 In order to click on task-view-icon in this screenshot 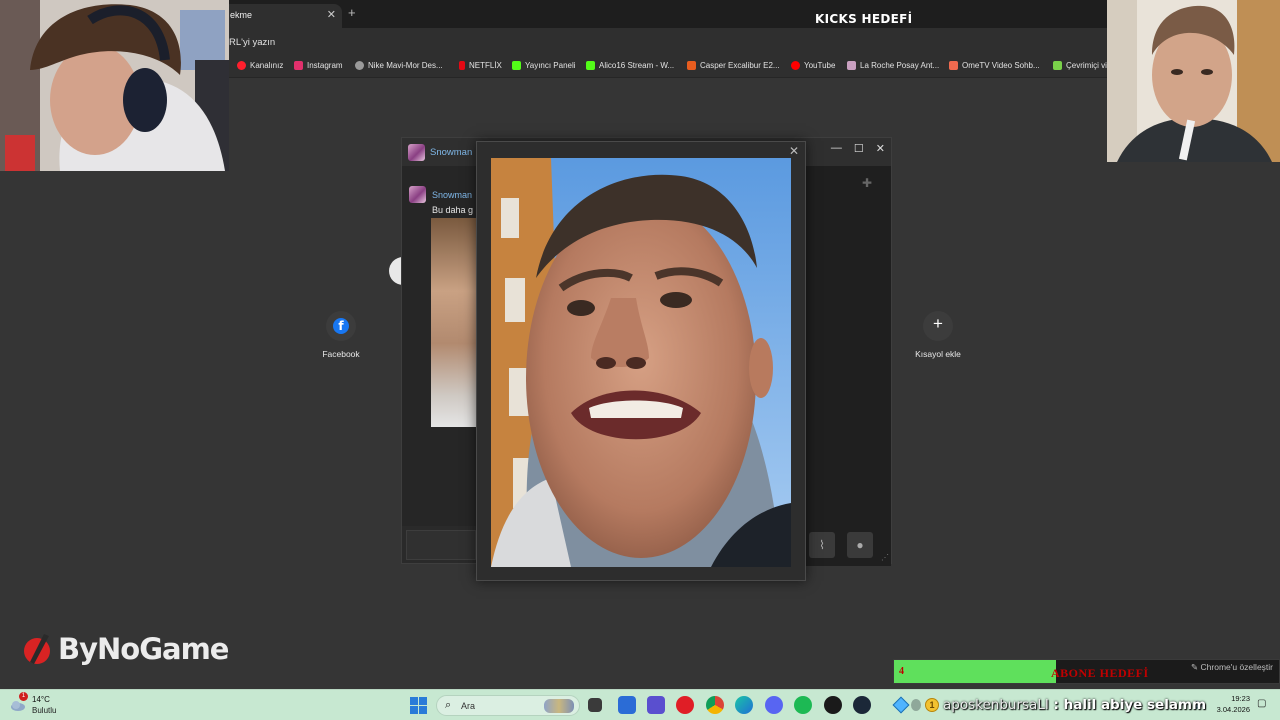, I will do `click(595, 705)`.